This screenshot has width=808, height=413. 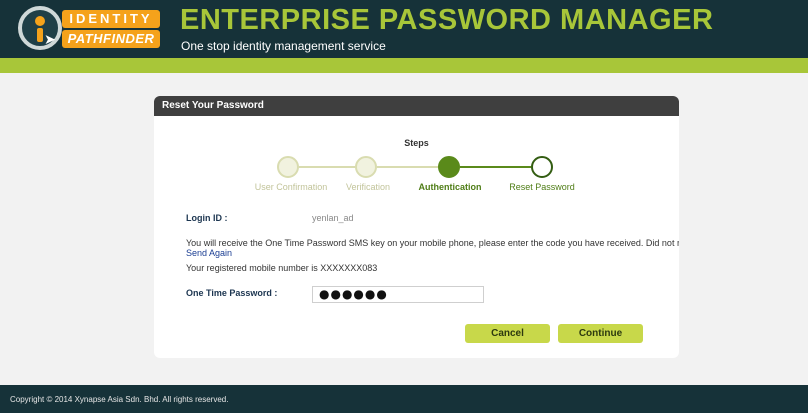 What do you see at coordinates (542, 187) in the screenshot?
I see `step-label-reset-password: Reset Password` at bounding box center [542, 187].